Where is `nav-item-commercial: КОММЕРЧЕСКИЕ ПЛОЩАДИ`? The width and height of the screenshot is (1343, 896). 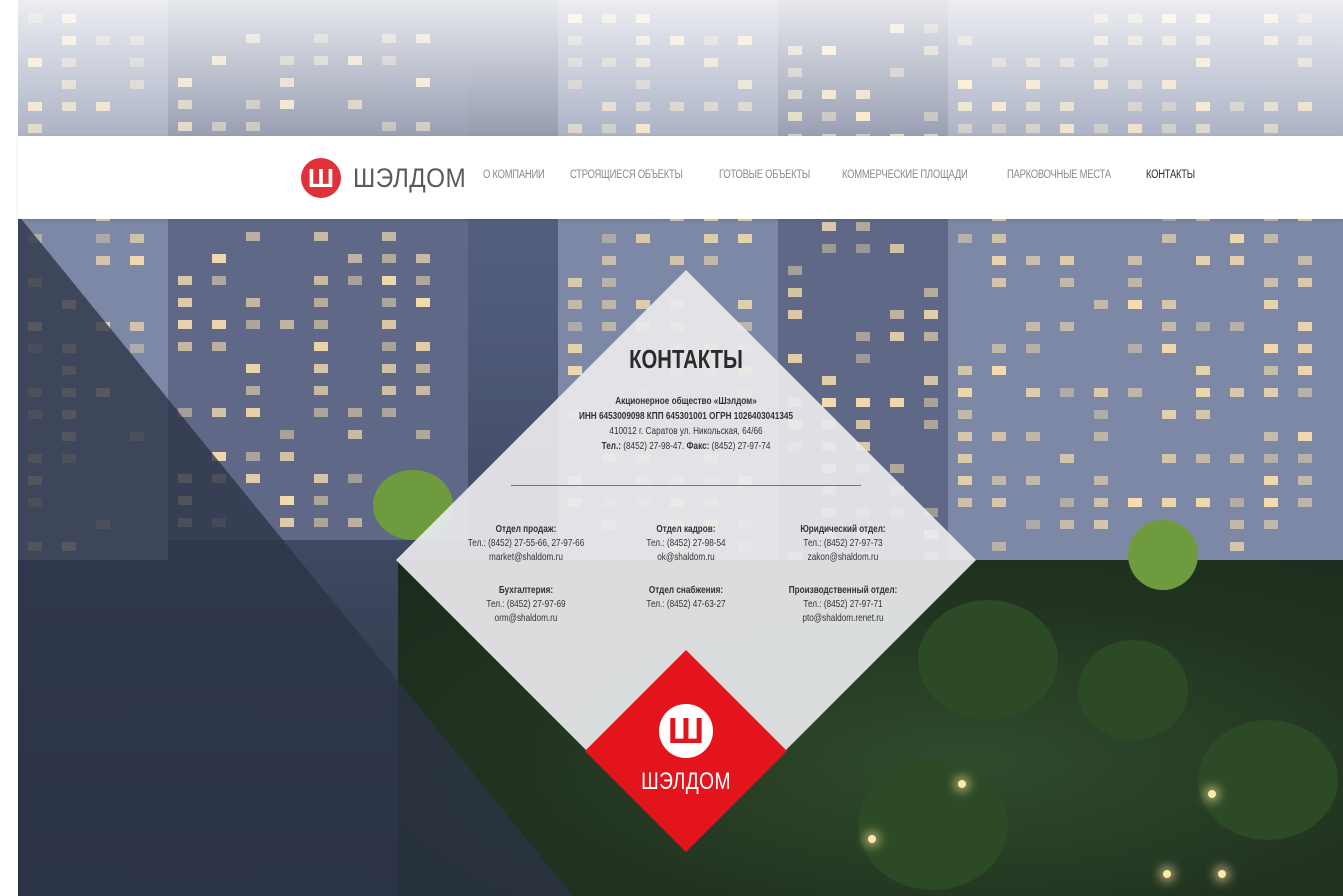 nav-item-commercial: КОММЕРЧЕСКИЕ ПЛОЩАДИ is located at coordinates (905, 175).